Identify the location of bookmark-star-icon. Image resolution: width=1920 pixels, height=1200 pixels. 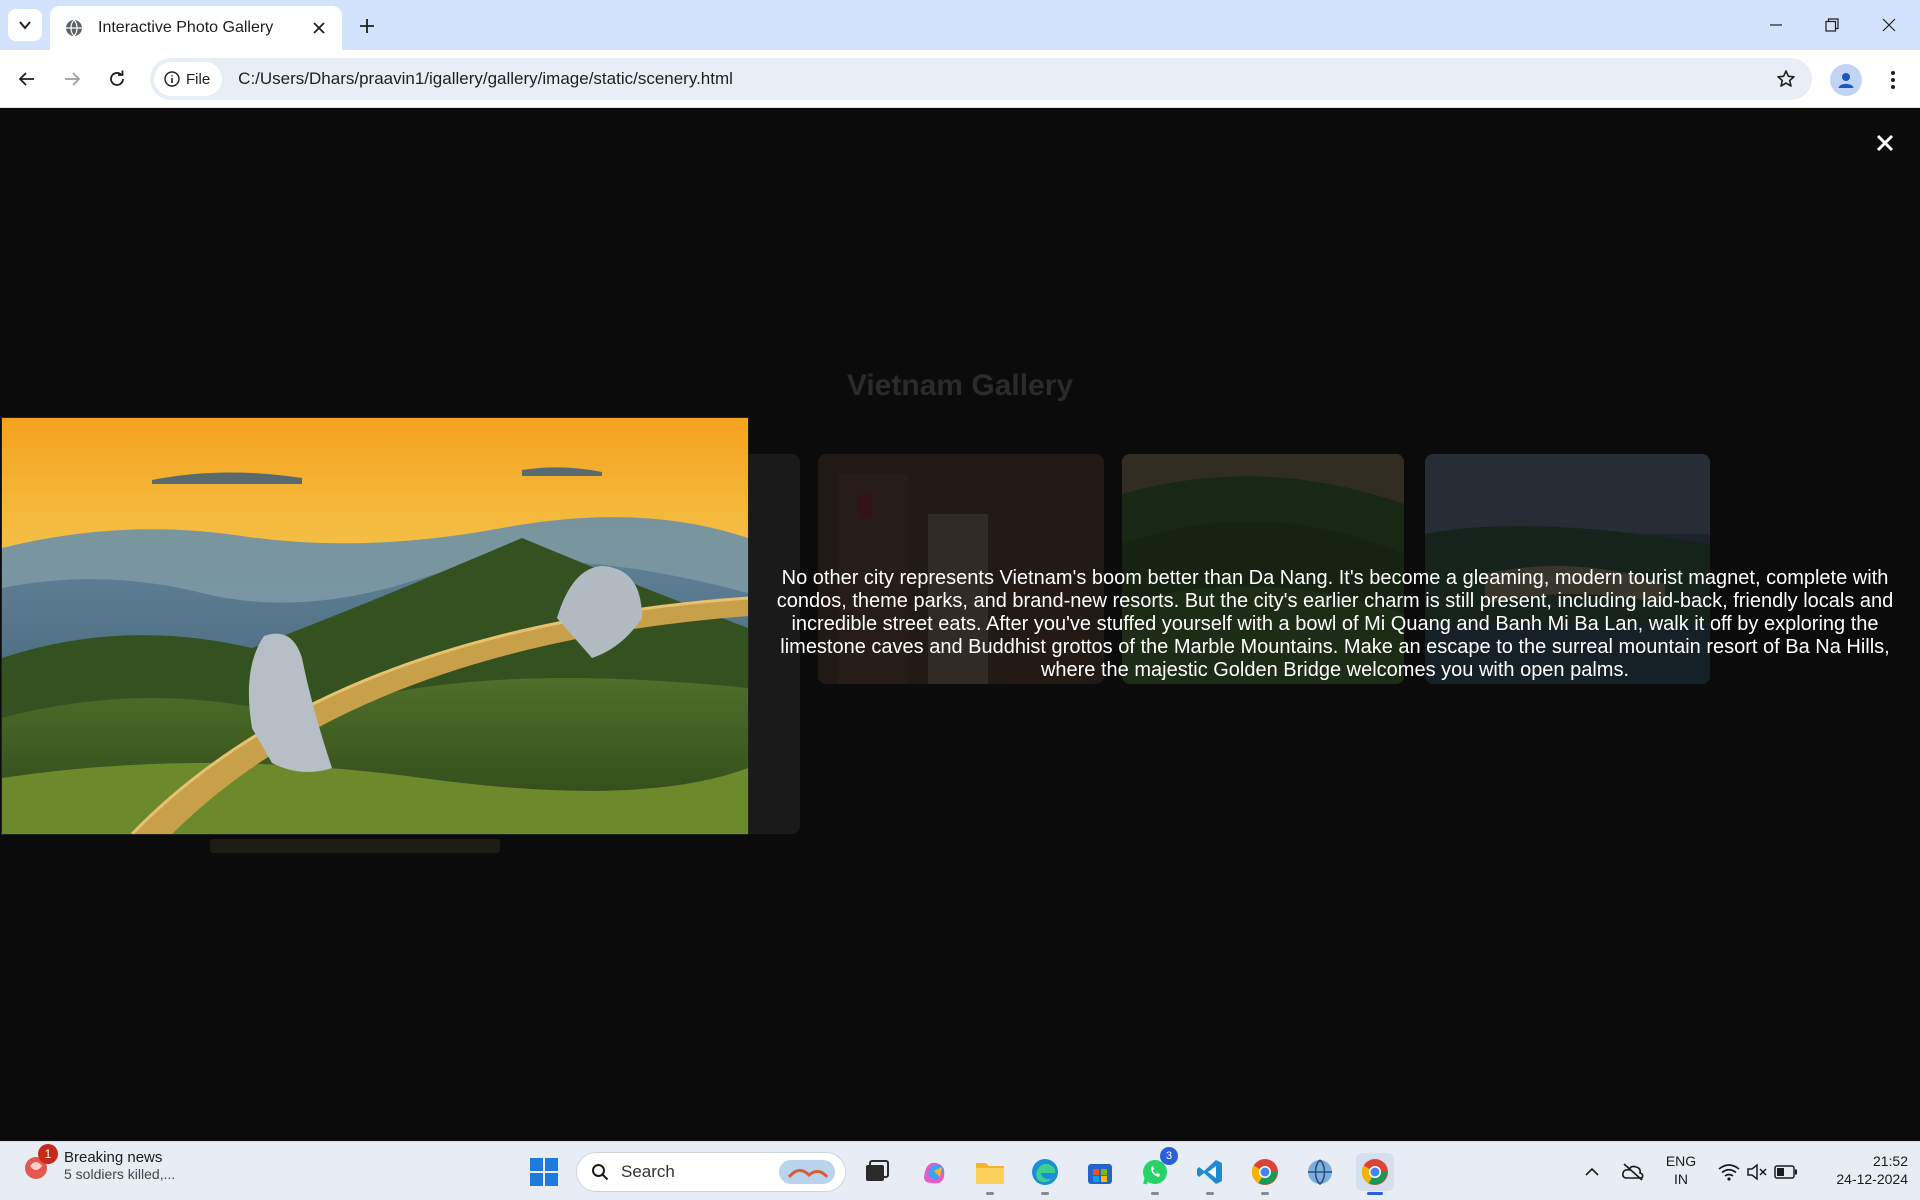
(1786, 79).